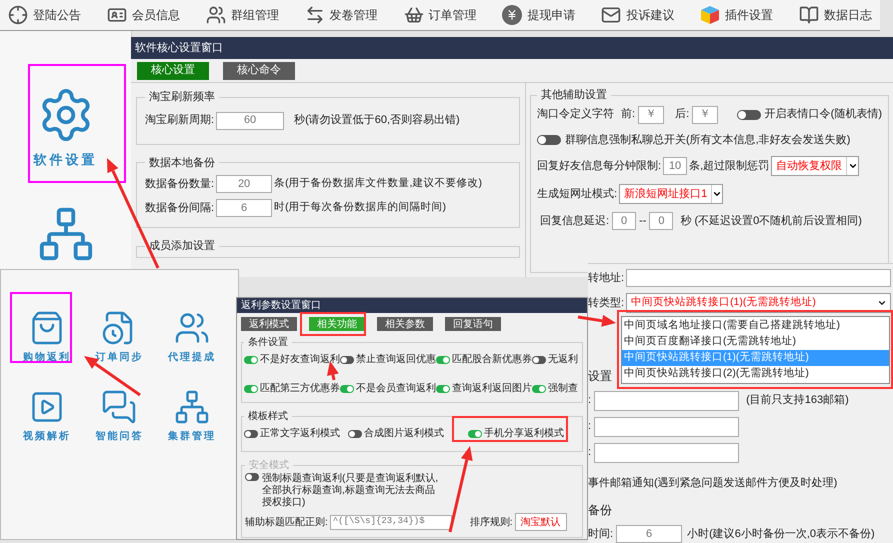 The image size is (893, 543). What do you see at coordinates (675, 166) in the screenshot?
I see `text-field: 10` at bounding box center [675, 166].